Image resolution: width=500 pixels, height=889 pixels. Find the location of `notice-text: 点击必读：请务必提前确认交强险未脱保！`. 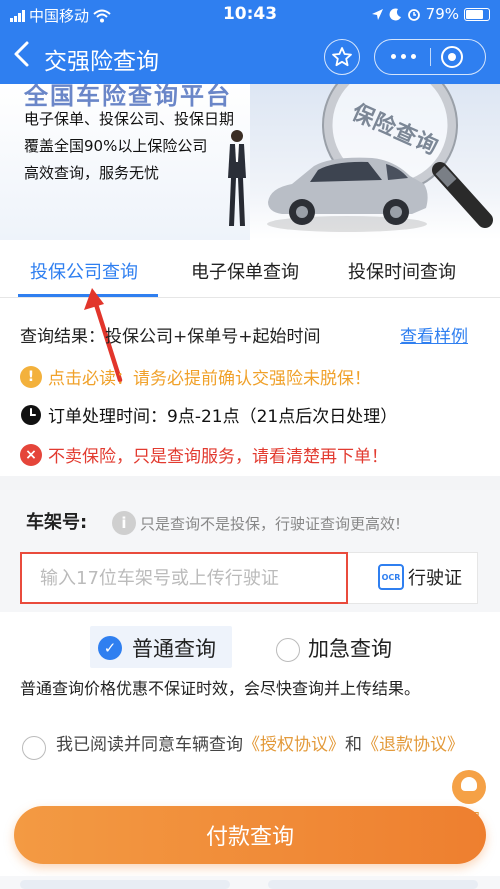

notice-text: 点击必读：请务必提前确认交强险未脱保！ is located at coordinates (209, 379).